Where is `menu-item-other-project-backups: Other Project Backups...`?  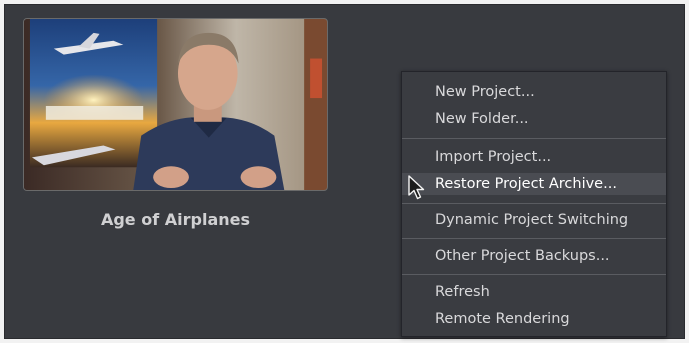
menu-item-other-project-backups: Other Project Backups... is located at coordinates (534, 256).